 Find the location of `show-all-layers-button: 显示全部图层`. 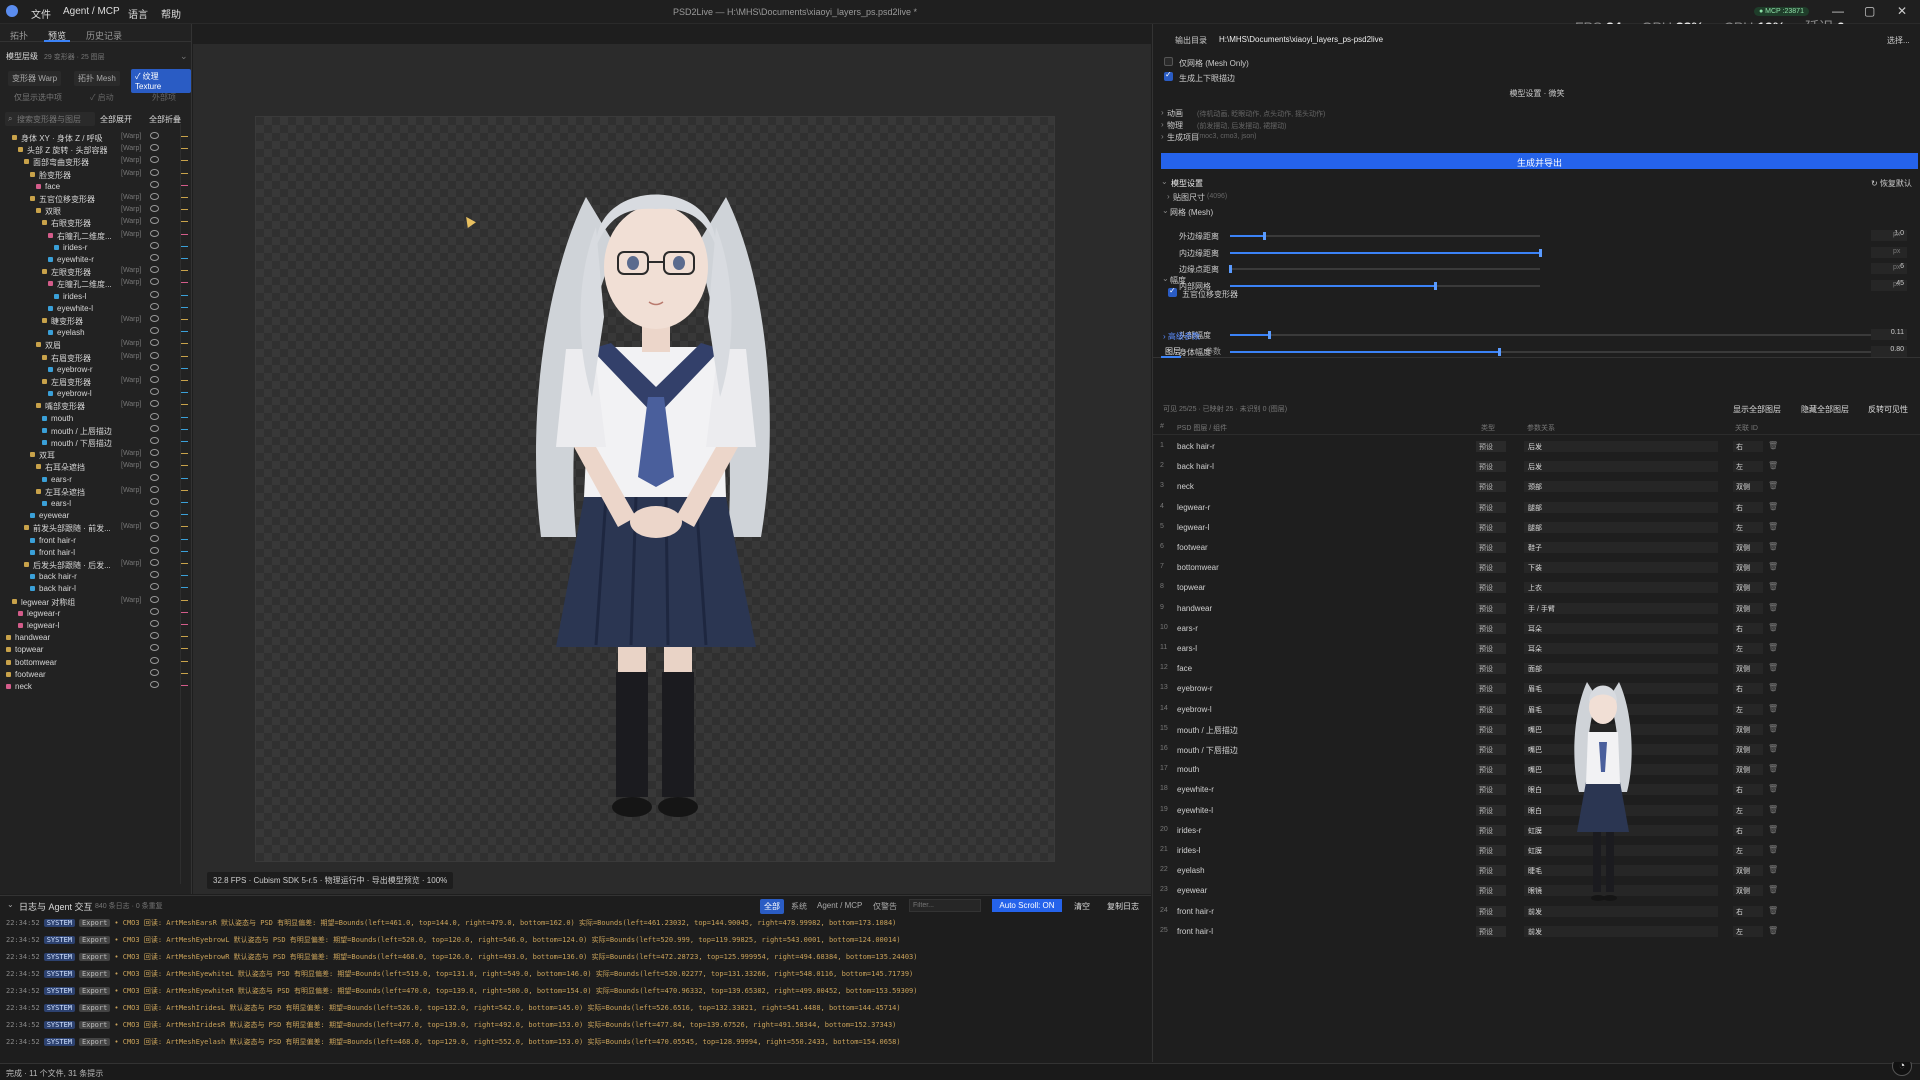

show-all-layers-button: 显示全部图层 is located at coordinates (1757, 409).